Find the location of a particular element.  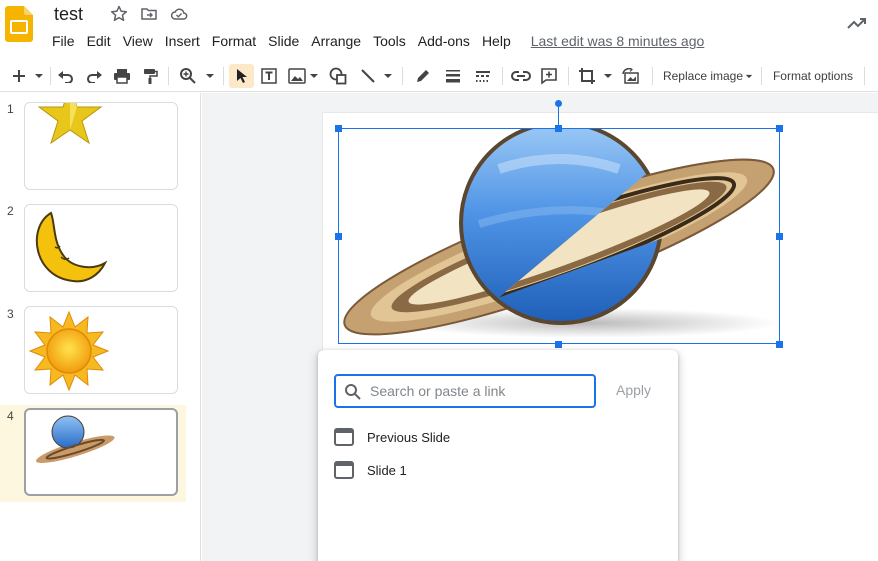

select-tool-button is located at coordinates (241, 76).